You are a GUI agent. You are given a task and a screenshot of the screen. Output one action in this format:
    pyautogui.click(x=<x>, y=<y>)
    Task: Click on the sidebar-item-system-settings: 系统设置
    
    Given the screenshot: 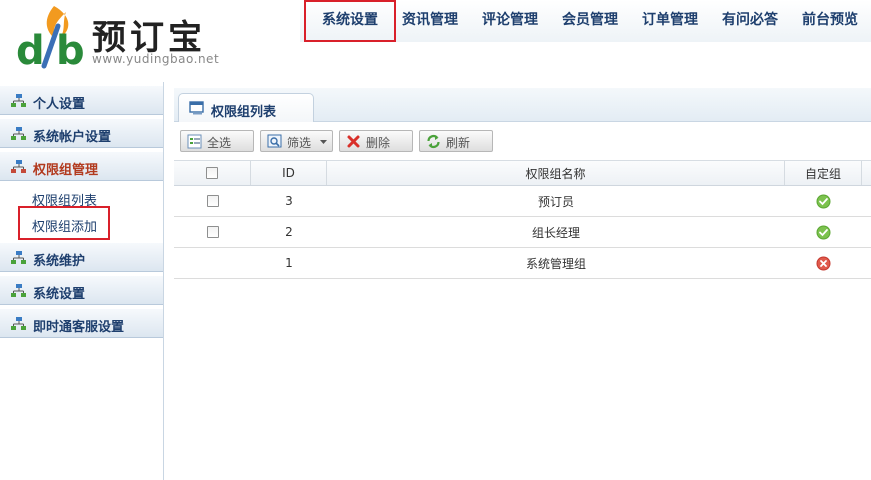 What is the action you would take?
    pyautogui.click(x=81, y=290)
    